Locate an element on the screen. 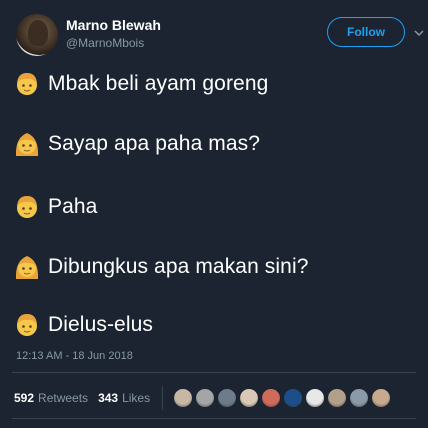 This screenshot has height=428, width=428. retweets-label: Retweets is located at coordinates (63, 398).